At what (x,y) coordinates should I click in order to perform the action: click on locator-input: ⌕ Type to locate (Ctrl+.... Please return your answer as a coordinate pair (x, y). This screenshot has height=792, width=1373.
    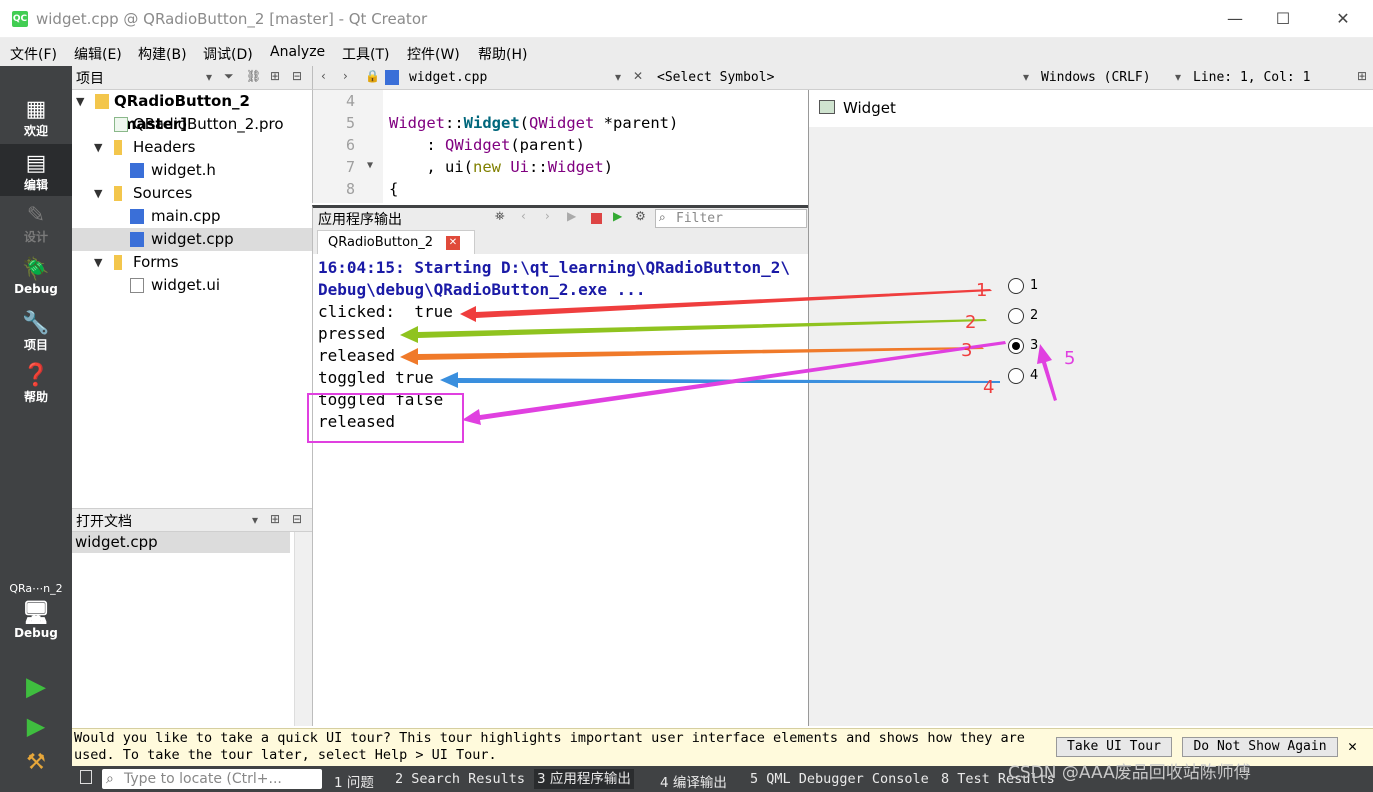
    Looking at the image, I should click on (212, 779).